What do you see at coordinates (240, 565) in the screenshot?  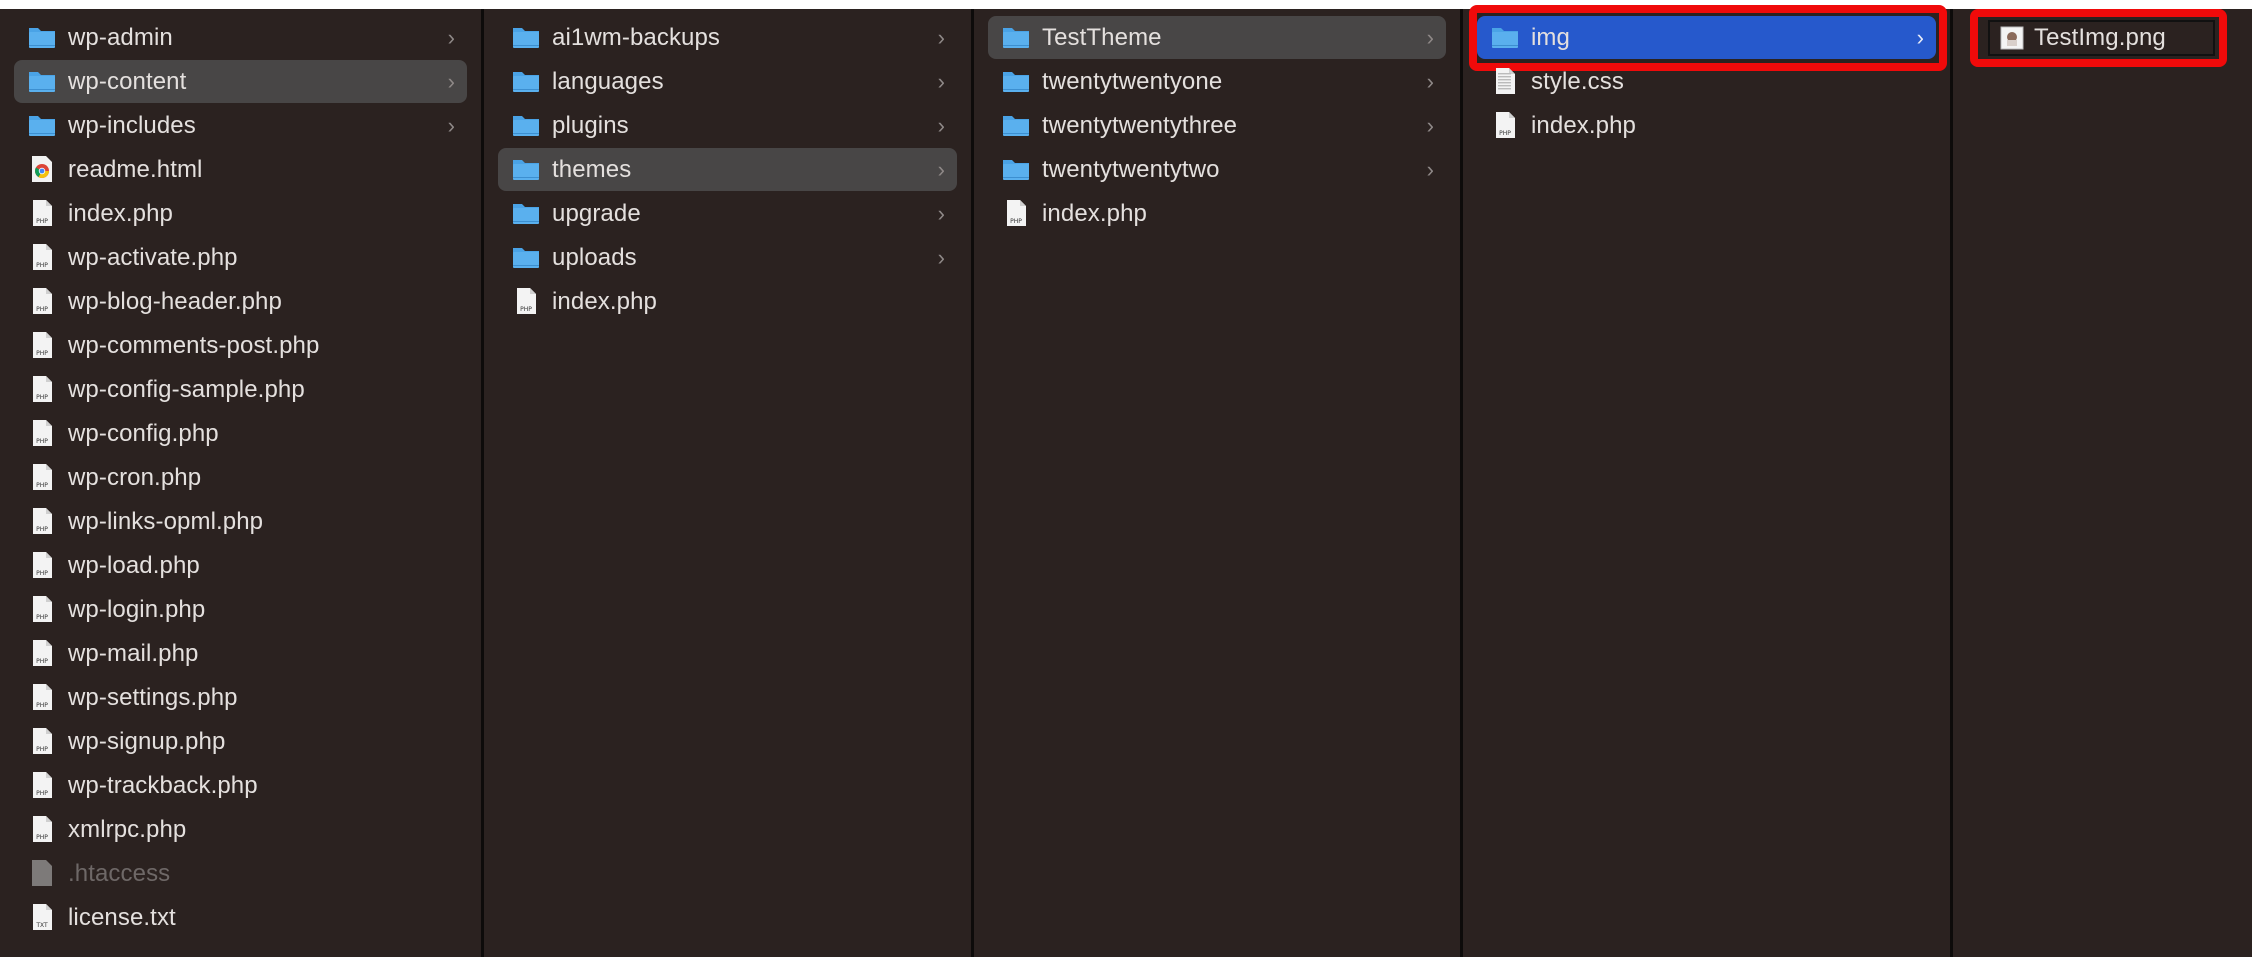 I see `file-item-wp-load-php: PHP wp-load.php` at bounding box center [240, 565].